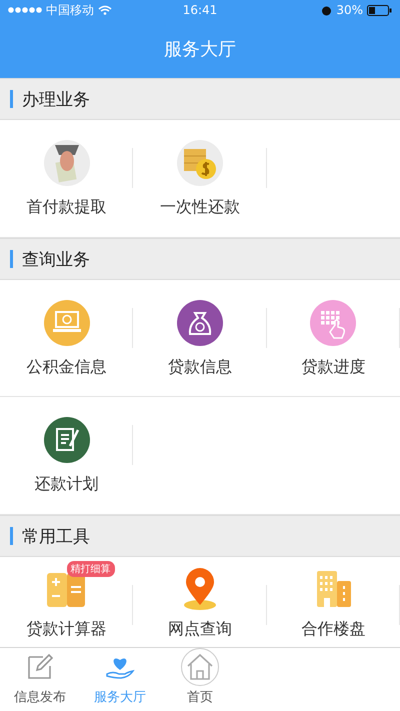  What do you see at coordinates (40, 667) in the screenshot?
I see `edit-icon` at bounding box center [40, 667].